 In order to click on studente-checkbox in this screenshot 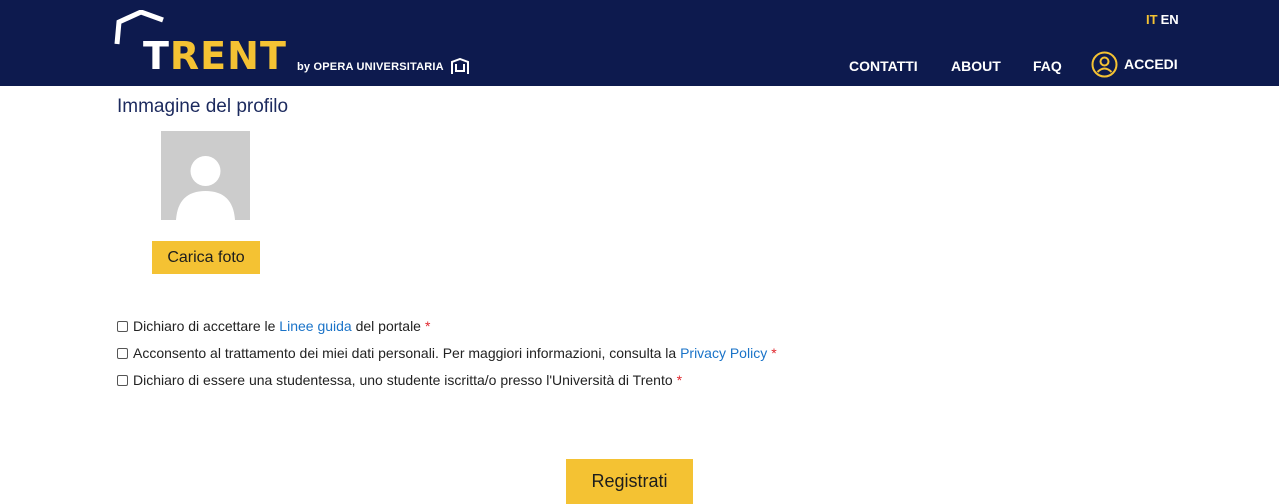, I will do `click(122, 380)`.